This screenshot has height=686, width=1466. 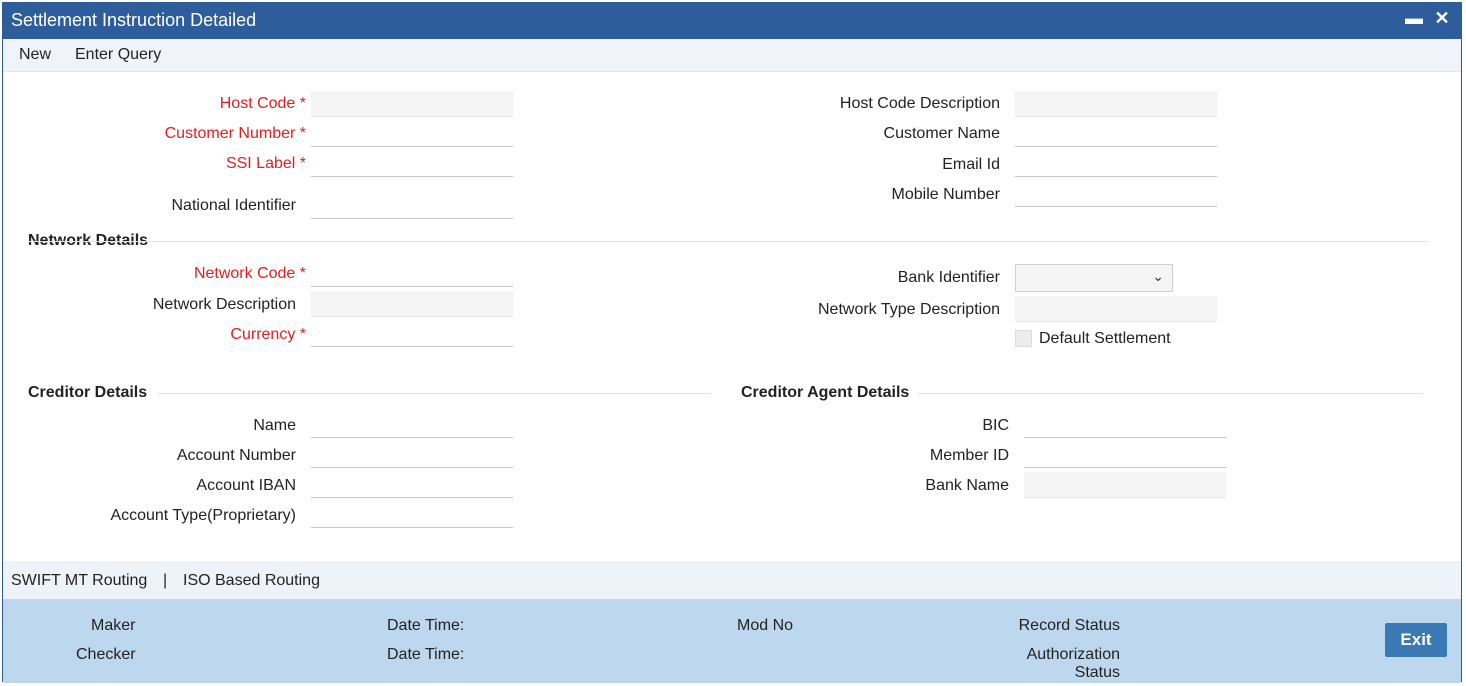 What do you see at coordinates (728, 241) in the screenshot?
I see `network-details-divider` at bounding box center [728, 241].